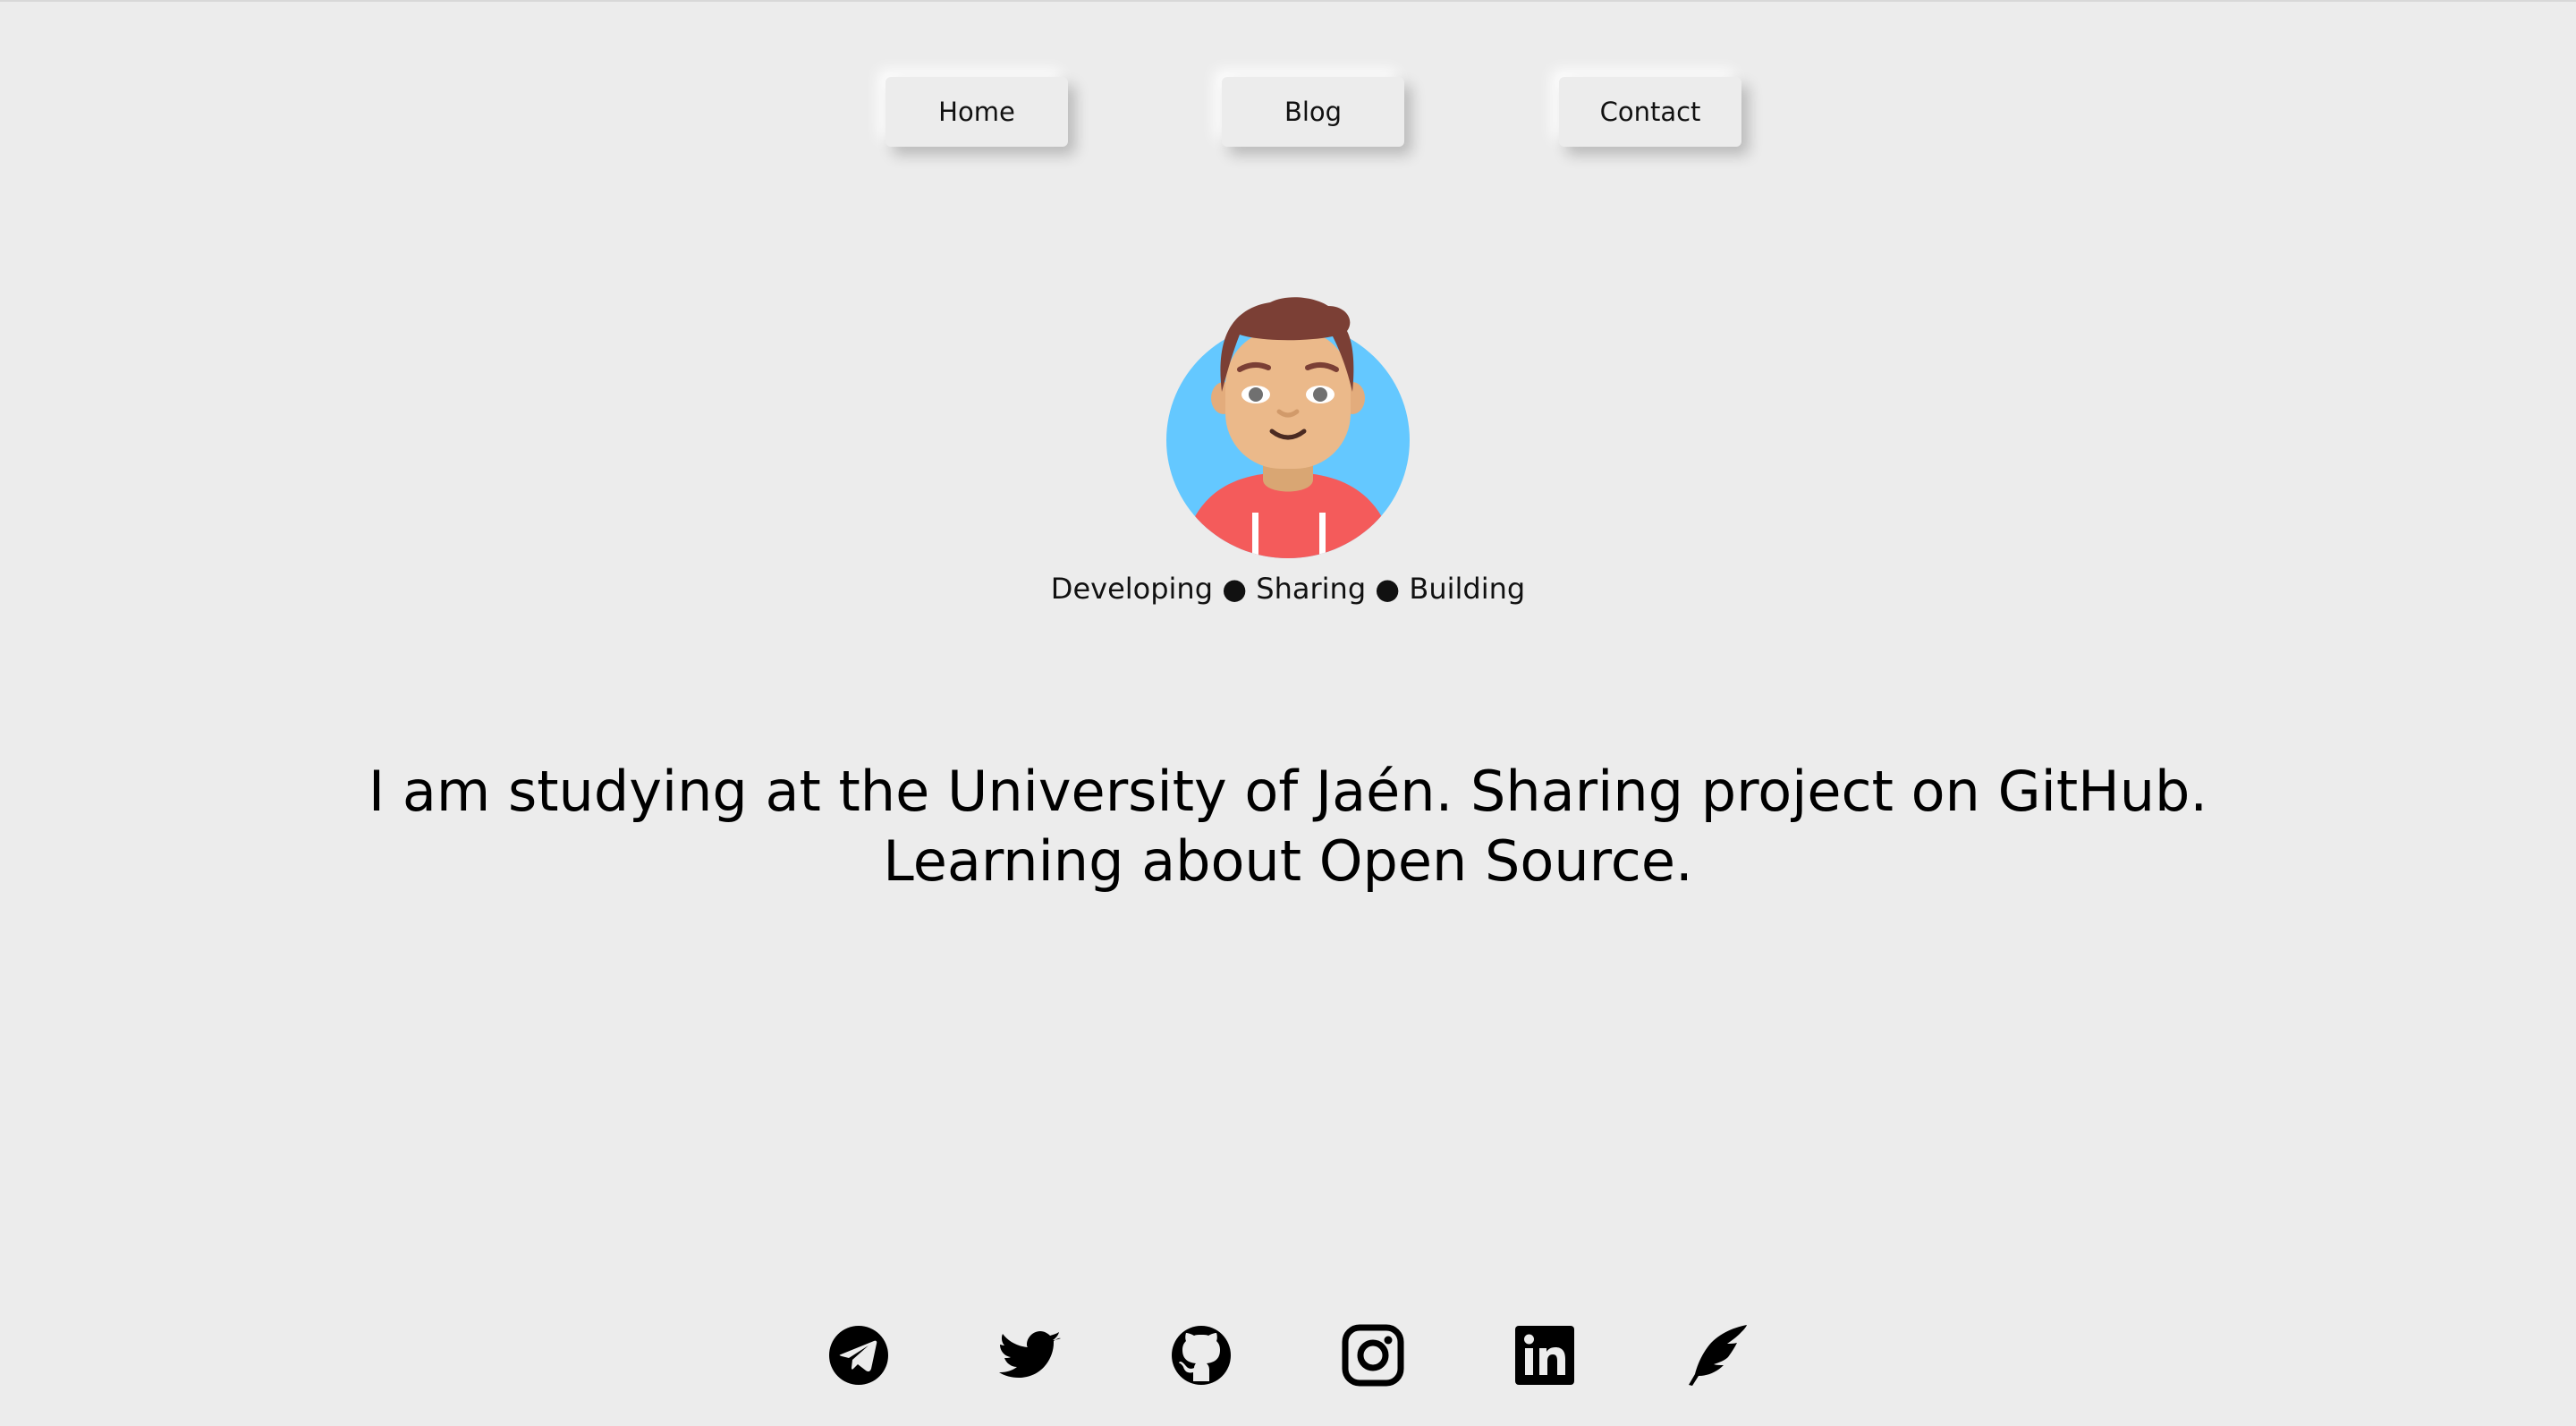 The height and width of the screenshot is (1426, 2576). What do you see at coordinates (1288, 1356) in the screenshot?
I see `social-links` at bounding box center [1288, 1356].